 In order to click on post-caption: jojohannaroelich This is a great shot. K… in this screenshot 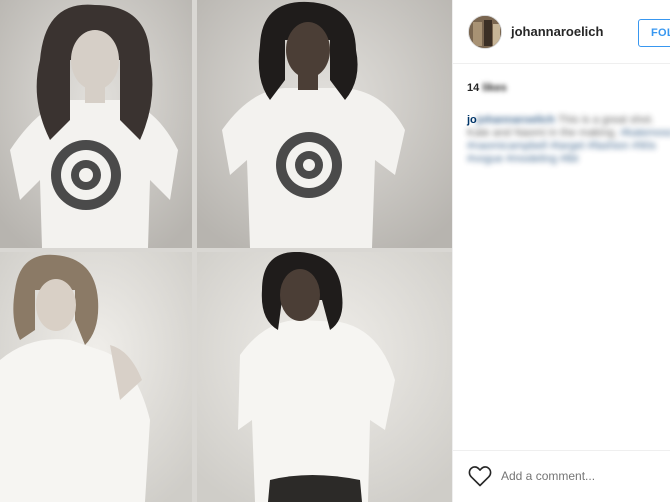, I will do `click(568, 140)`.